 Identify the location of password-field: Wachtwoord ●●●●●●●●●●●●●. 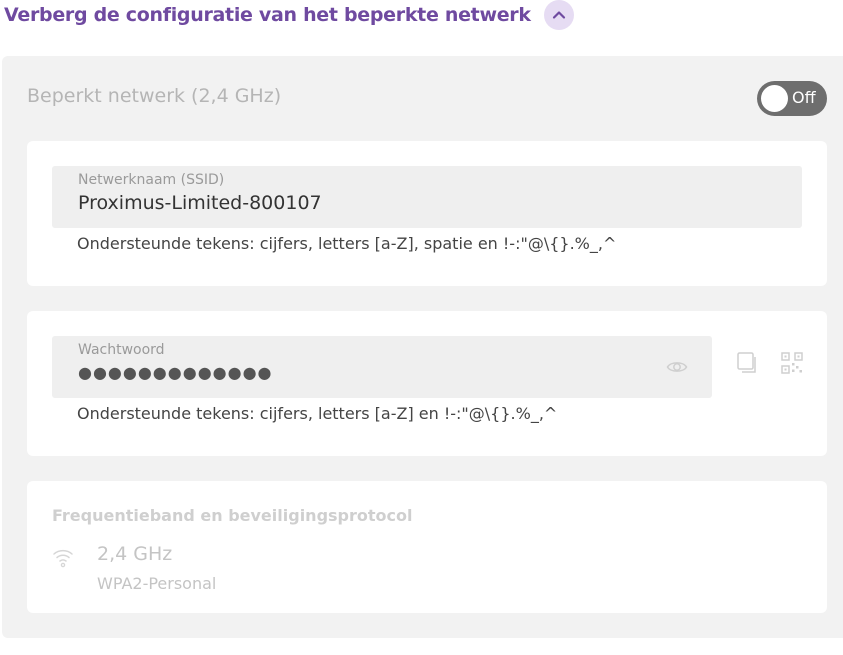
(382, 367).